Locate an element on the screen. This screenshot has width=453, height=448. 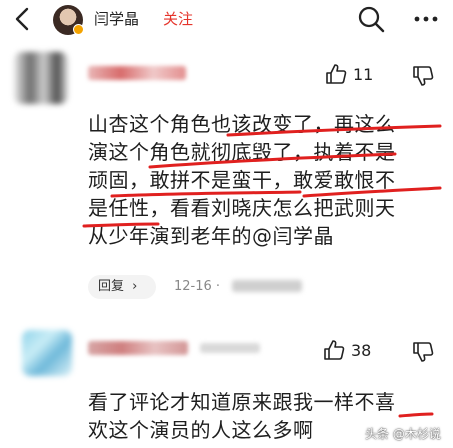
like-count: 38 is located at coordinates (361, 350).